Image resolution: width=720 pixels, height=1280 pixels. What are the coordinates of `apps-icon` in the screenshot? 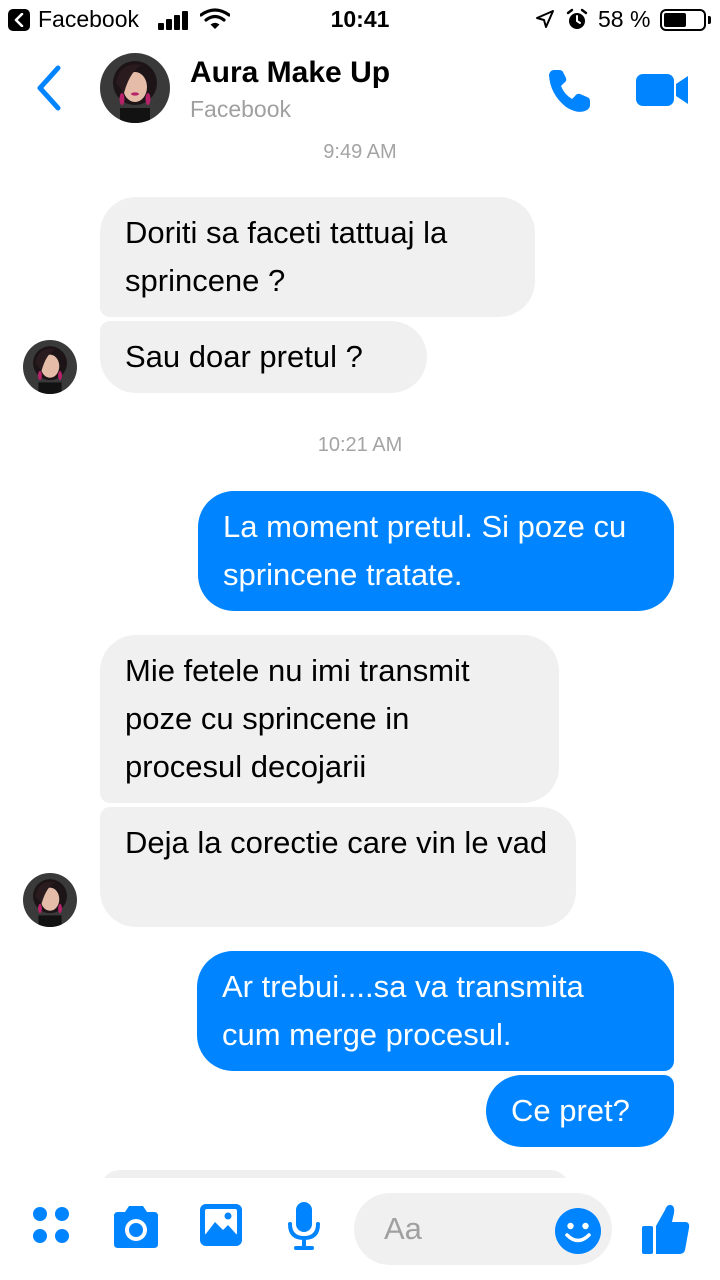 It's located at (52, 1226).